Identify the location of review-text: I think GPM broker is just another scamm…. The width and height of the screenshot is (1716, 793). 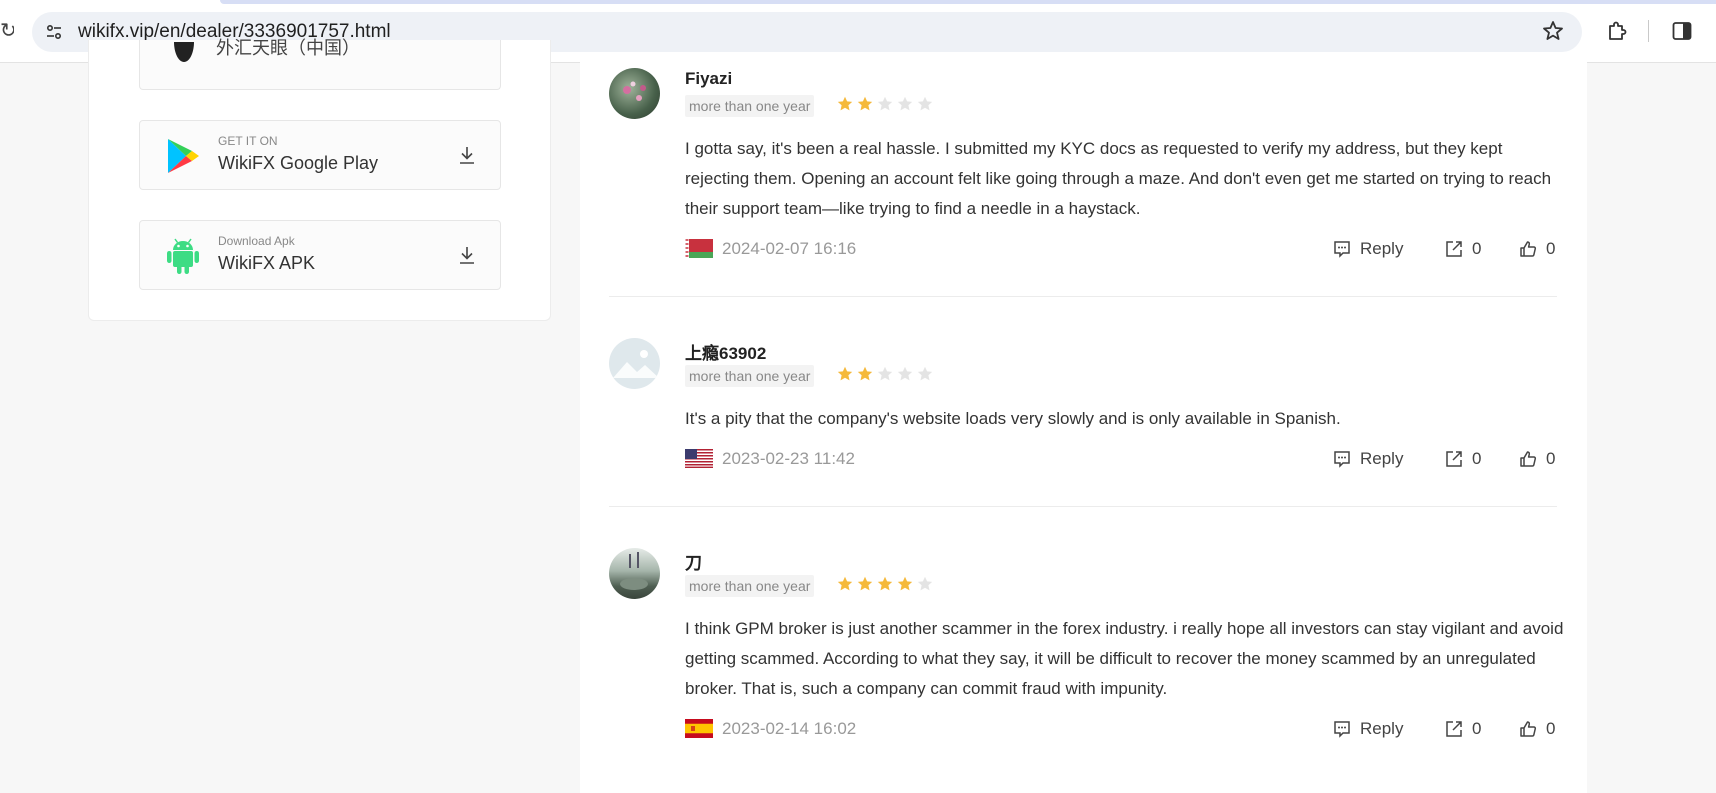
(1124, 658).